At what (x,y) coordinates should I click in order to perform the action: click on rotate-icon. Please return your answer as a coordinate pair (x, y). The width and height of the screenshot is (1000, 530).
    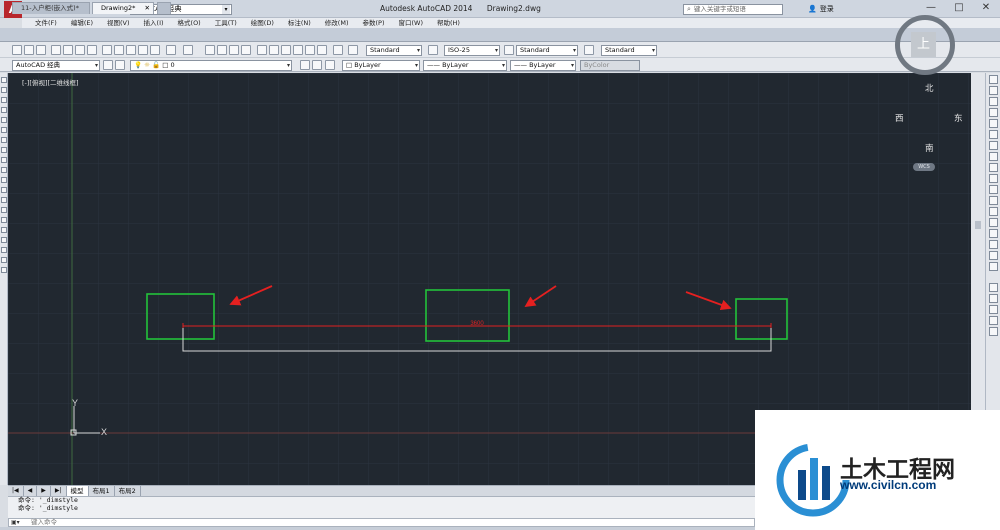
    Looking at the image, I should click on (993, 145).